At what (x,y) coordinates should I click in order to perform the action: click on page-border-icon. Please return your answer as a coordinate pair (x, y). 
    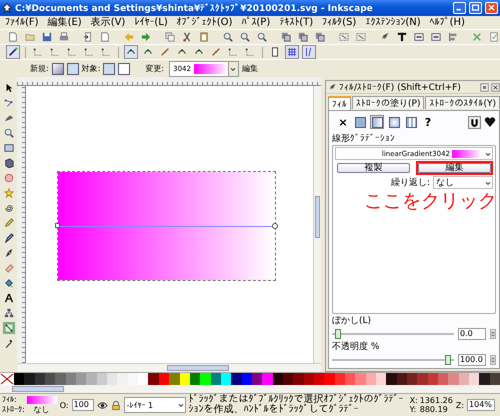
    Looking at the image, I should click on (275, 52).